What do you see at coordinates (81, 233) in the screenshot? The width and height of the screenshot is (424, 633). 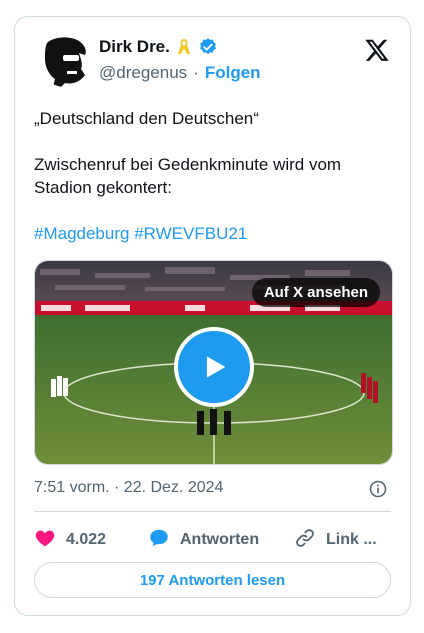 I see `hashtag-link: #Magdeburg` at bounding box center [81, 233].